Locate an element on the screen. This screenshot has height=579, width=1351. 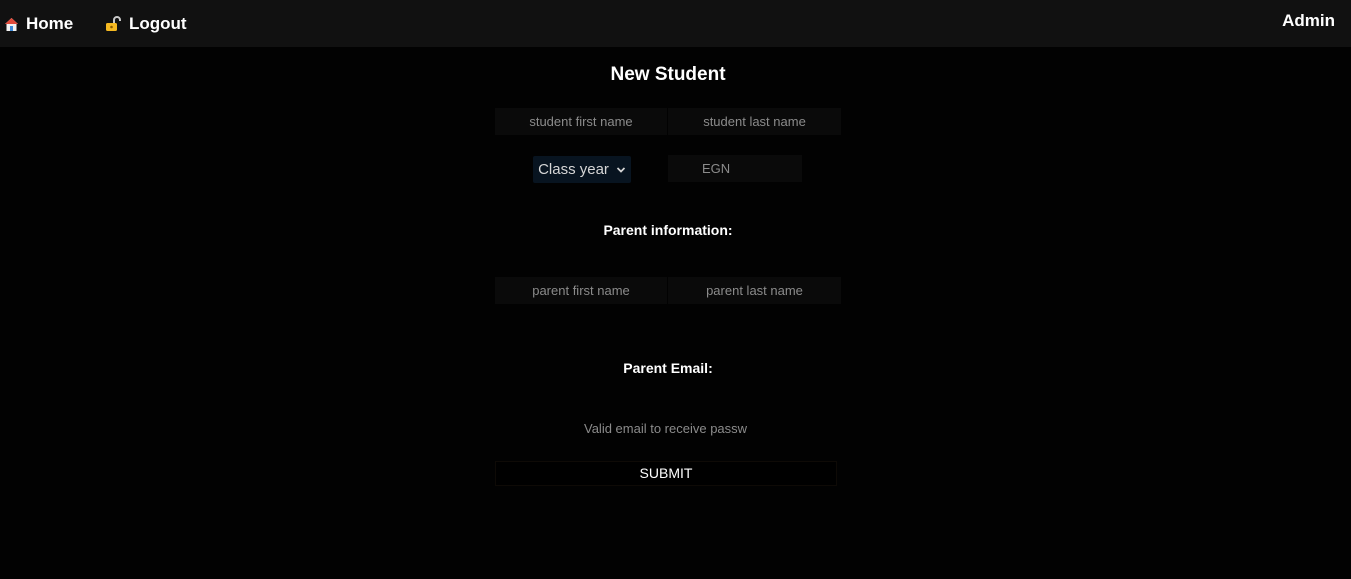
parent-email-input is located at coordinates (668, 428).